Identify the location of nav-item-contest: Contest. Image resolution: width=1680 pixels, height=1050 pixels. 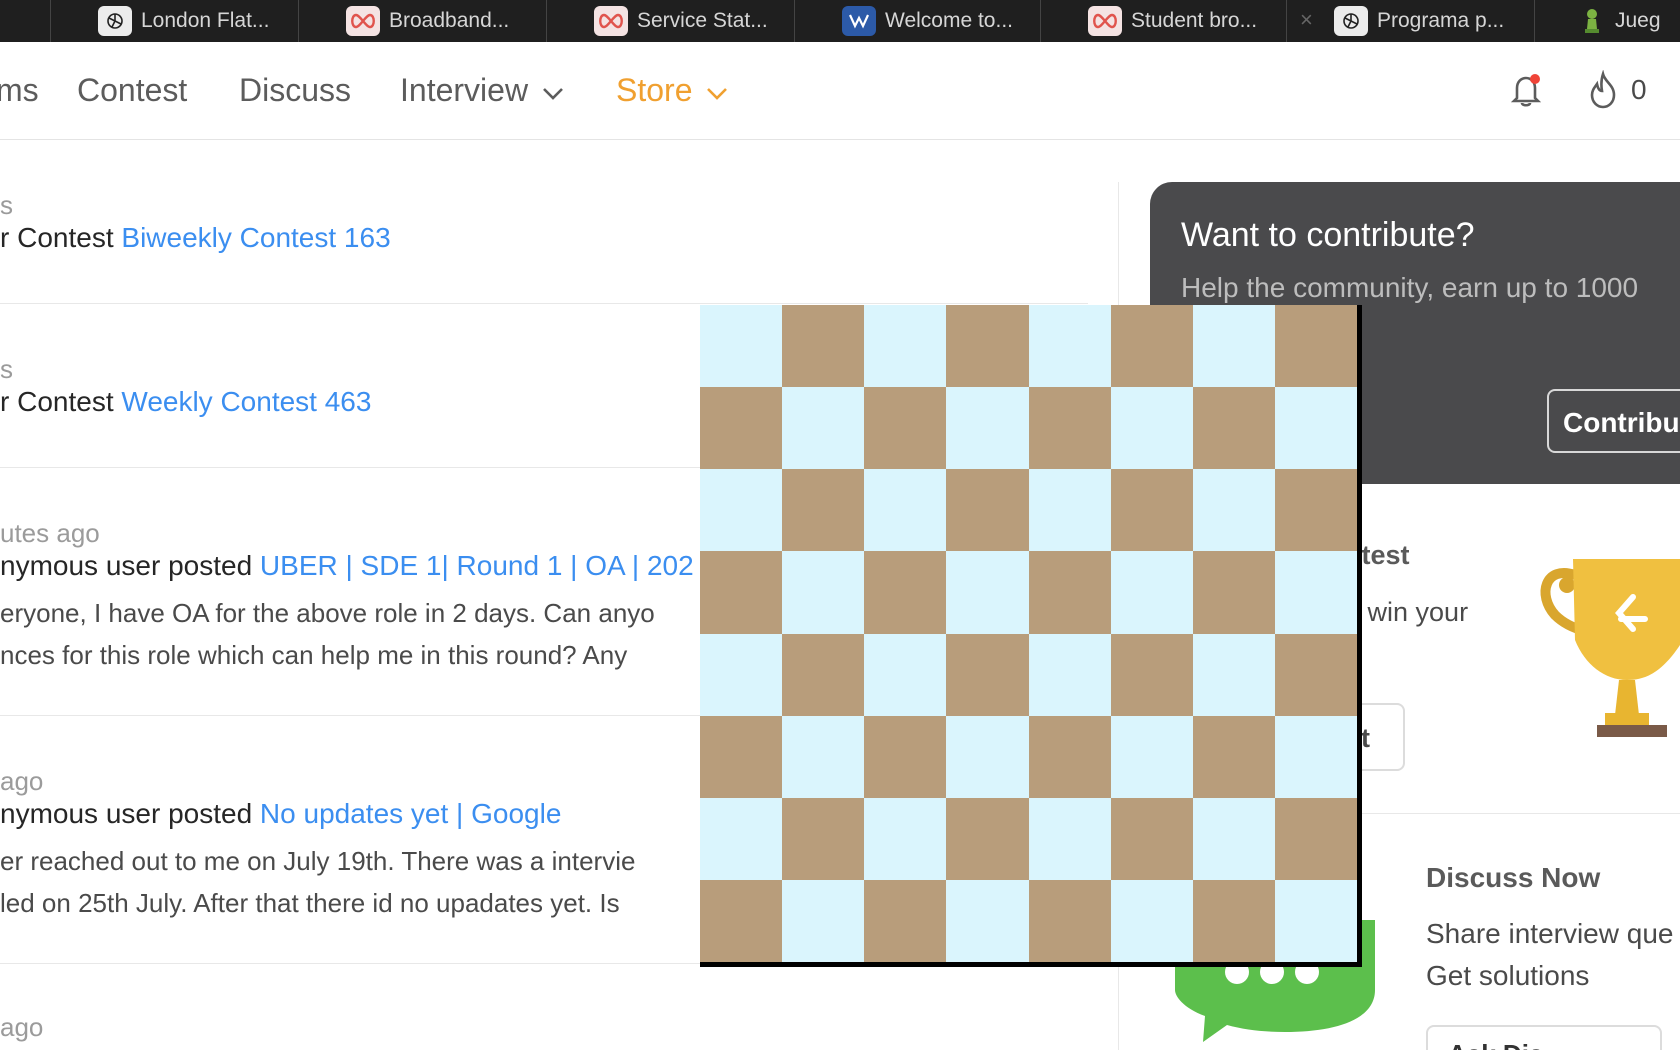
(132, 90).